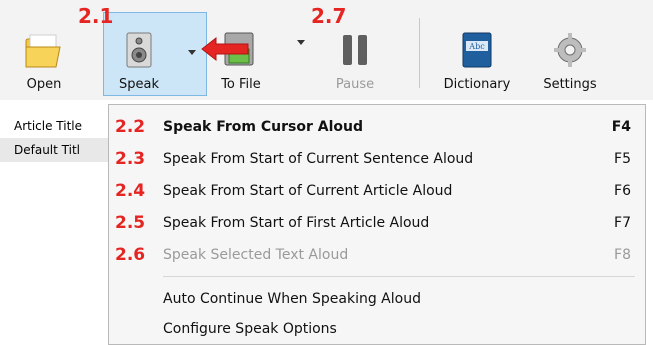  I want to click on menu-item-shortcut: F7, so click(622, 223).